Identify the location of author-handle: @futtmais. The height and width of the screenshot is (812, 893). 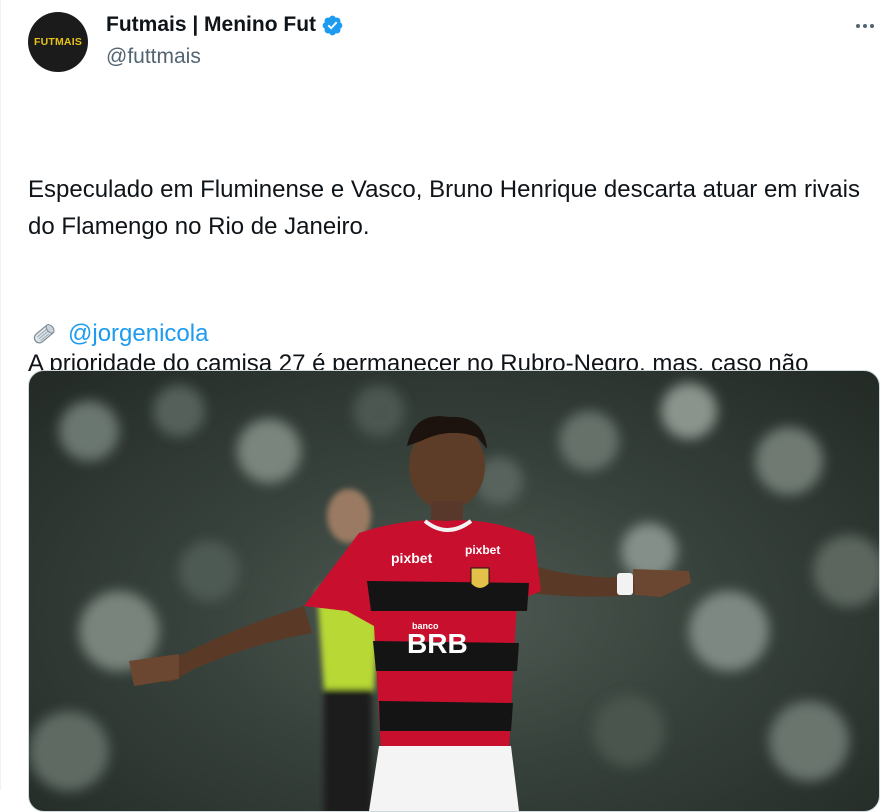
(153, 57).